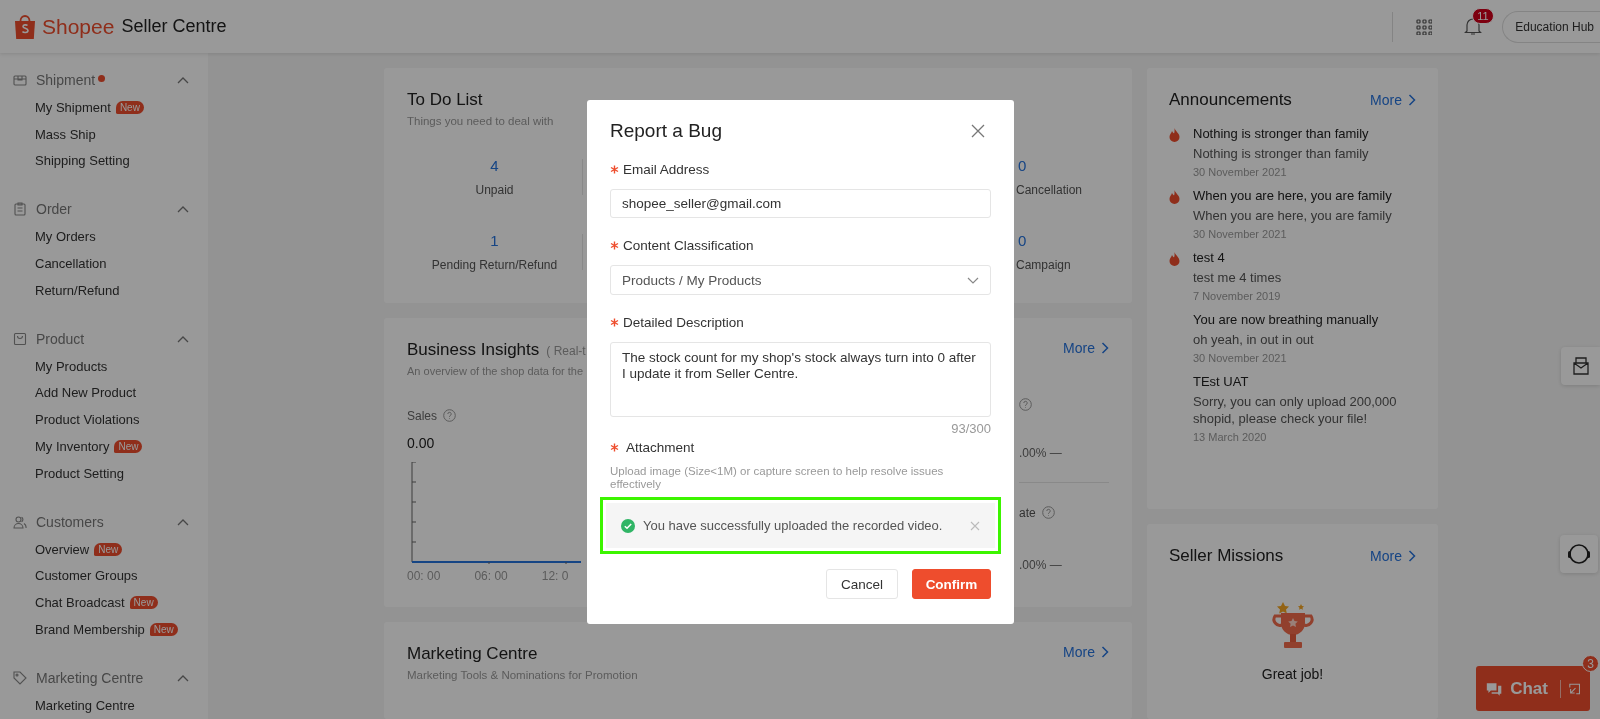  What do you see at coordinates (793, 525) in the screenshot?
I see `alert-message: You have successfully uploaded the recorded video.` at bounding box center [793, 525].